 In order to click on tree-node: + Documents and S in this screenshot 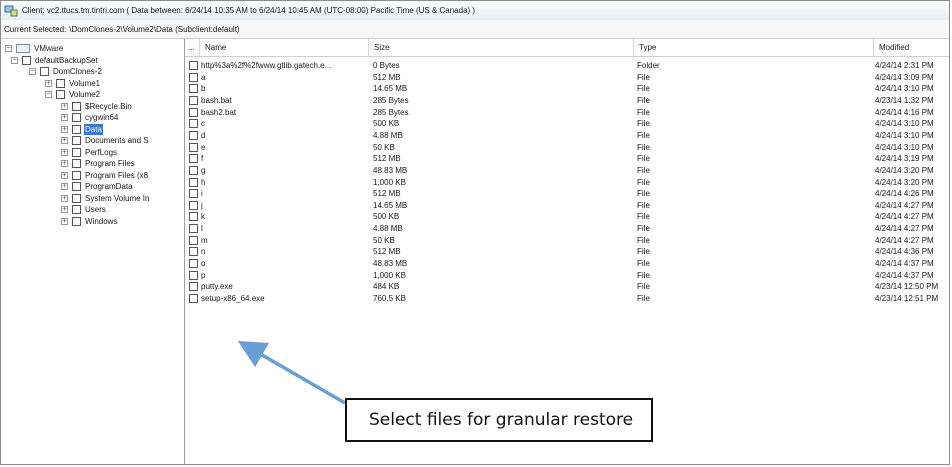, I will do `click(105, 140)`.